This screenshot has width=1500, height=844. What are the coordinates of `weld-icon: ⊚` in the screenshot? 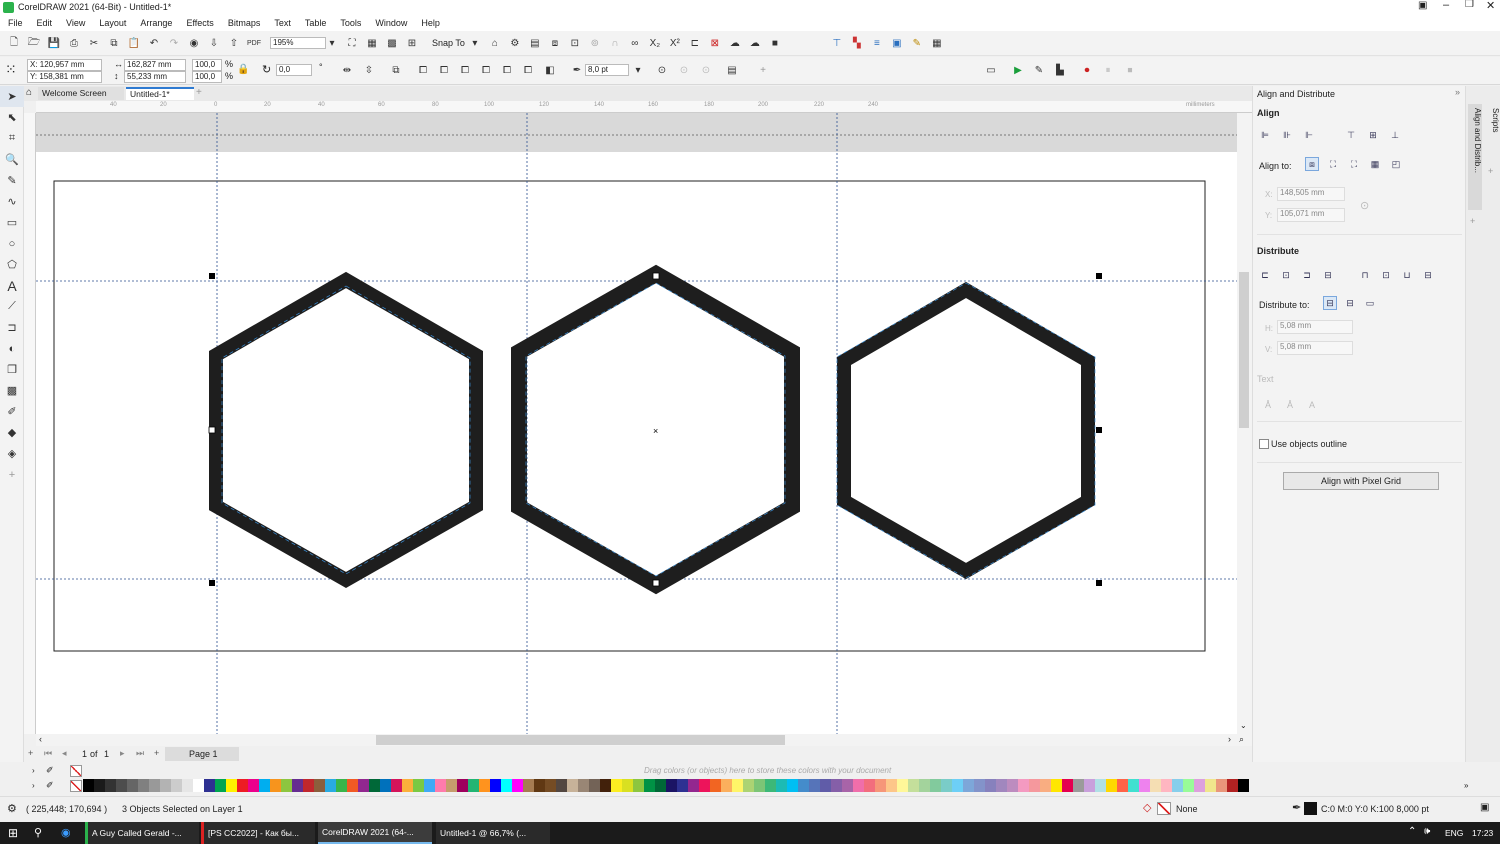 It's located at (595, 43).